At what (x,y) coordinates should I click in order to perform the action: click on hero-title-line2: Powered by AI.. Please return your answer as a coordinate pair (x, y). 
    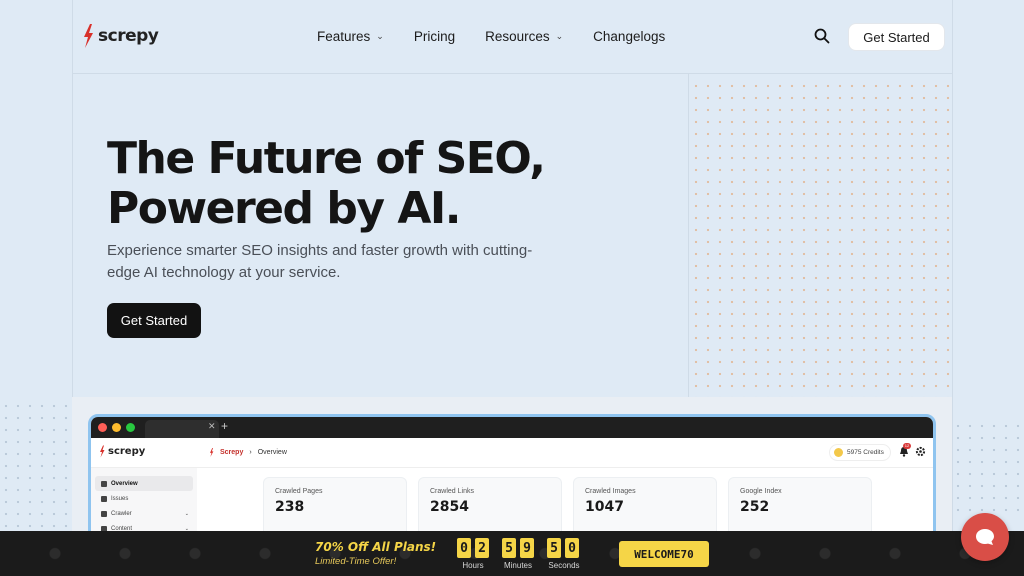
    Looking at the image, I should click on (284, 208).